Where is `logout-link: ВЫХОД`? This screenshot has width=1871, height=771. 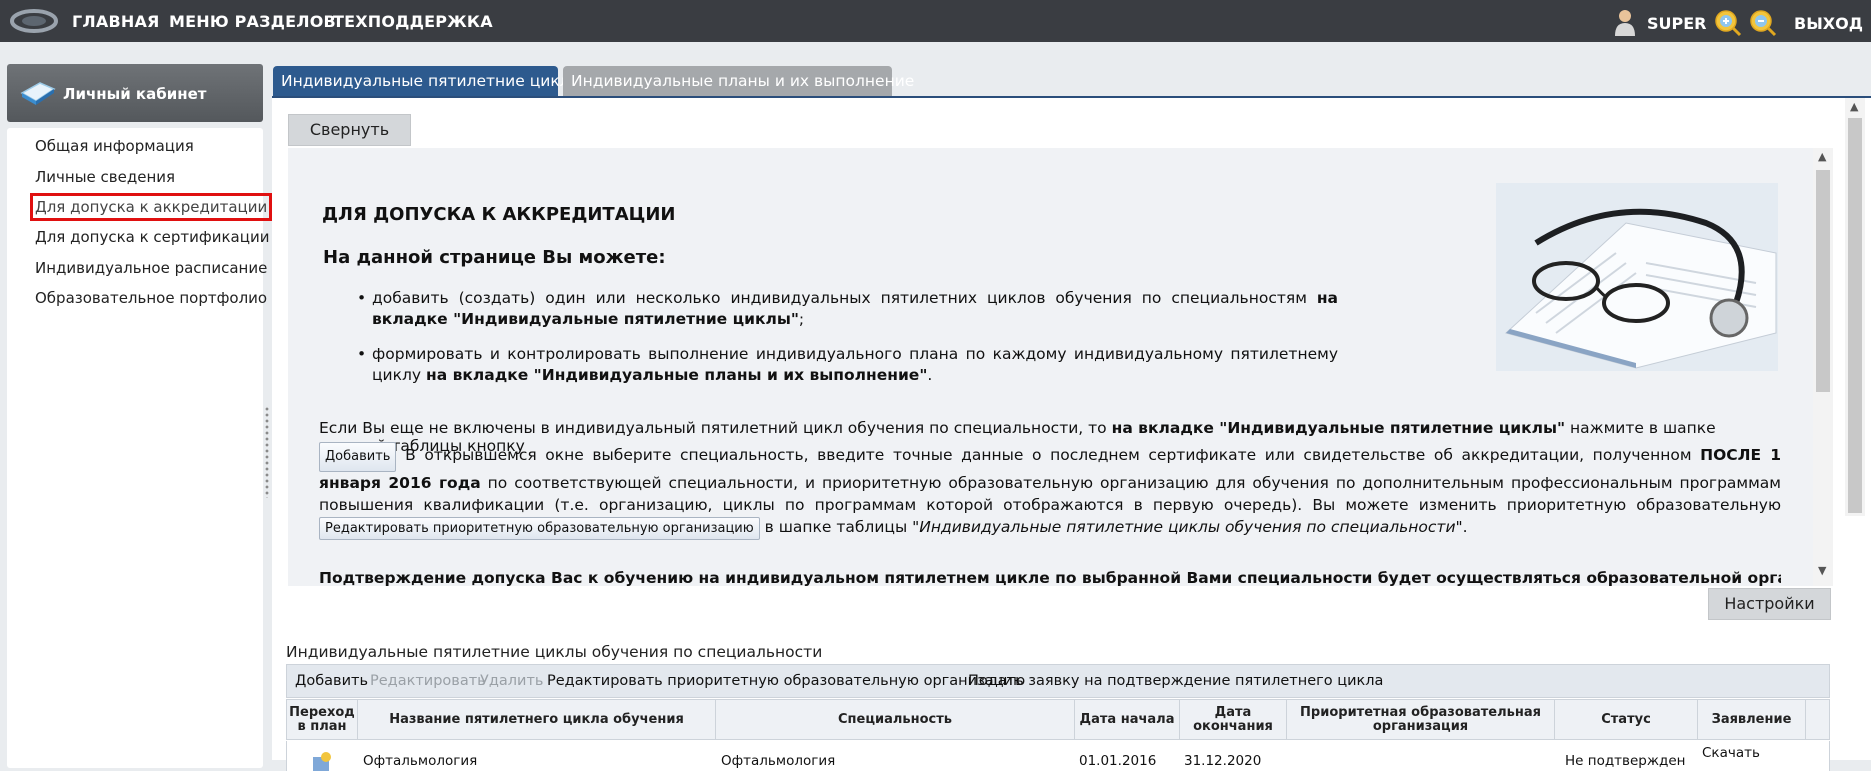
logout-link: ВЫХОД is located at coordinates (1828, 23).